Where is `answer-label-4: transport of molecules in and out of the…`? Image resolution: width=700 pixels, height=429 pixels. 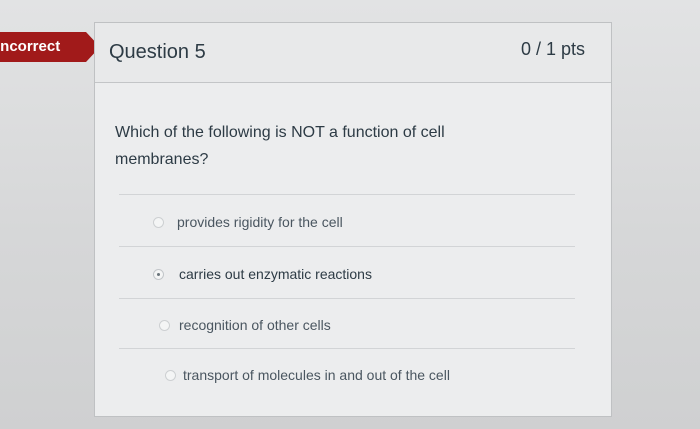 answer-label-4: transport of molecules in and out of the… is located at coordinates (316, 375).